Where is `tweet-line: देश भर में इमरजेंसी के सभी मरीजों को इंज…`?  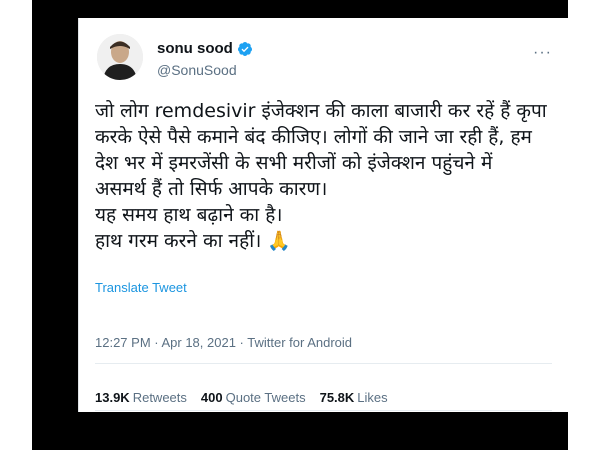
tweet-line: देश भर में इमरजेंसी के सभी मरीजों को इंज… is located at coordinates (294, 163).